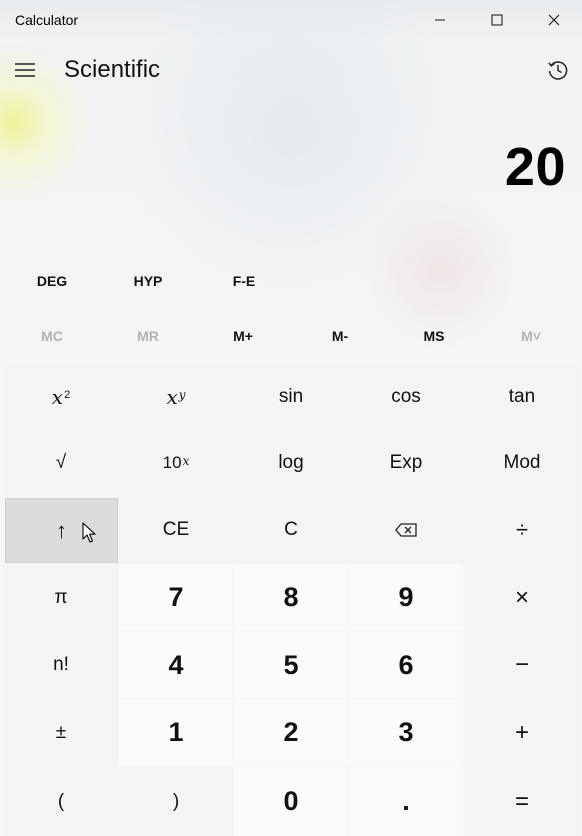 Image resolution: width=582 pixels, height=836 pixels. I want to click on power-button: xy, so click(176, 396).